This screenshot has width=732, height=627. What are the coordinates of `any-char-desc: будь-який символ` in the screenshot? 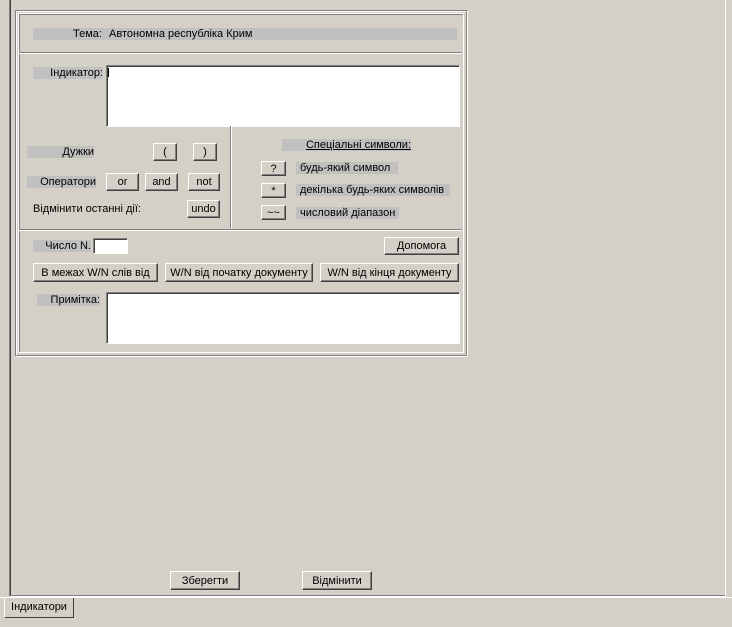 It's located at (347, 168).